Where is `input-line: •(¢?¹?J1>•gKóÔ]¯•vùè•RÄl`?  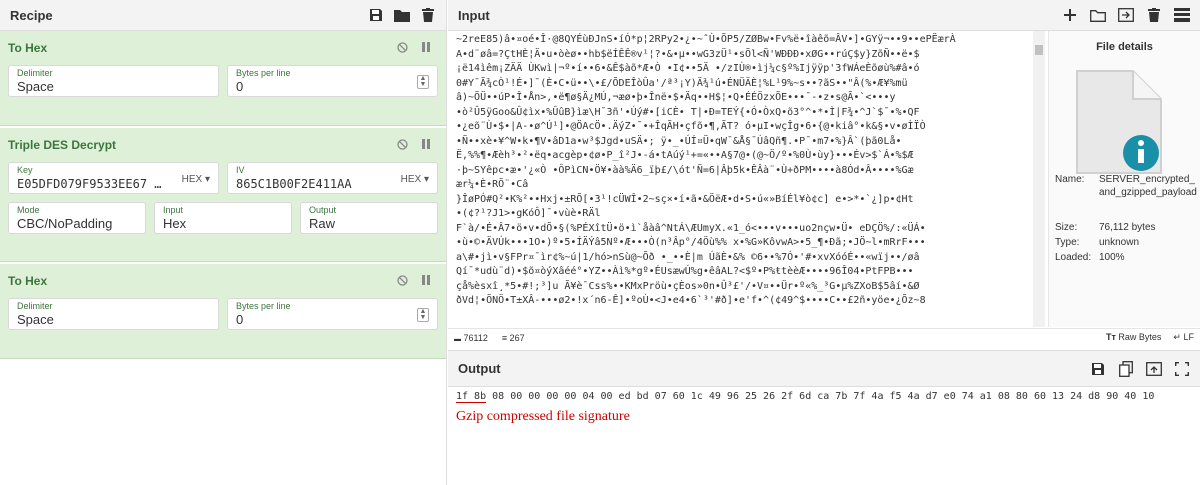
input-line: •(¢?¹?J1>•gKóÔ]¯•vùè•RÄl is located at coordinates (528, 213).